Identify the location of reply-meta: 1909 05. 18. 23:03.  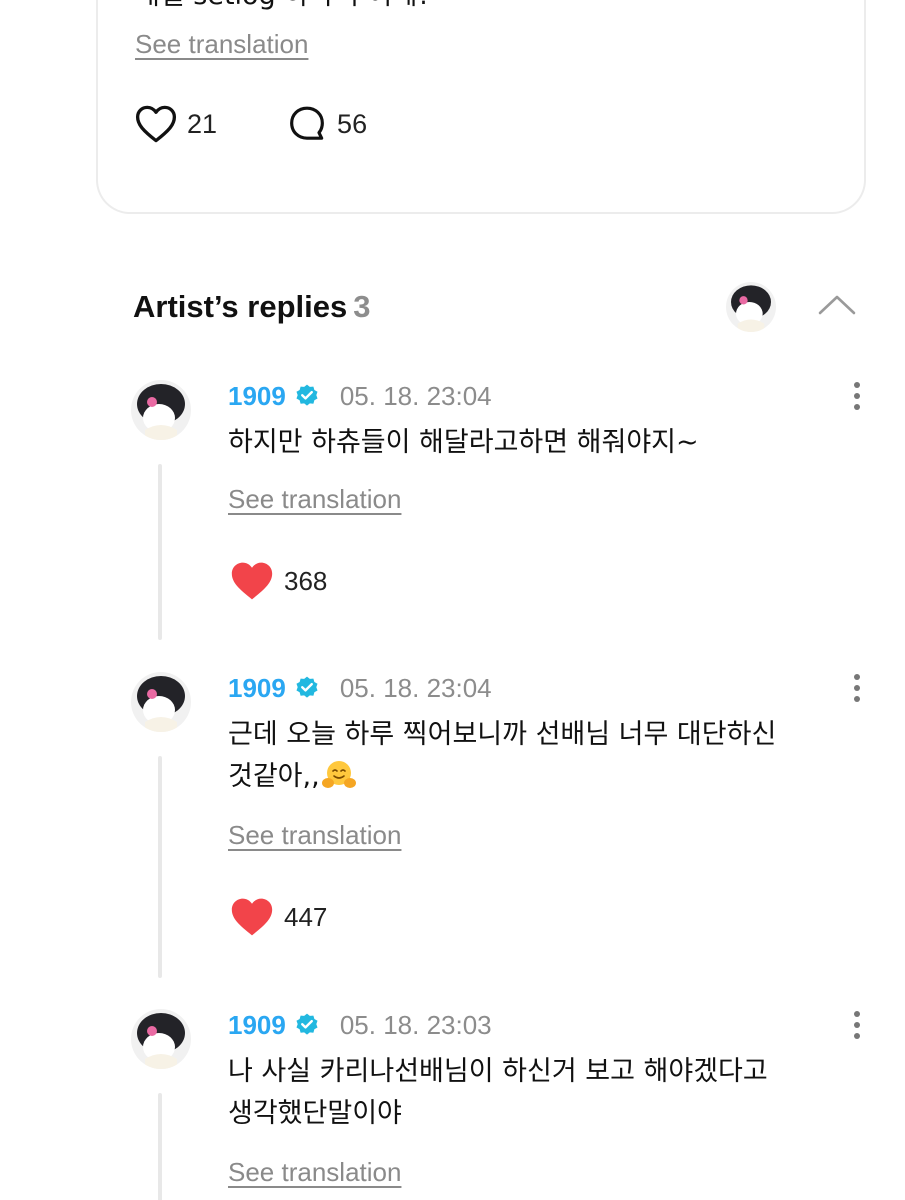
(360, 1025).